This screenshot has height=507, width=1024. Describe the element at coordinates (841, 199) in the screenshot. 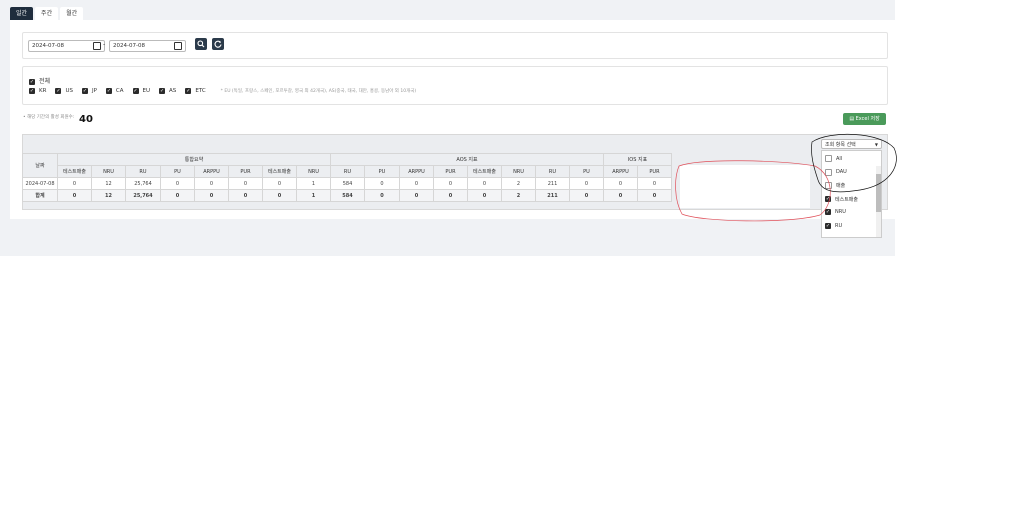

I see `column-option: ✓ 테스트매출` at that location.